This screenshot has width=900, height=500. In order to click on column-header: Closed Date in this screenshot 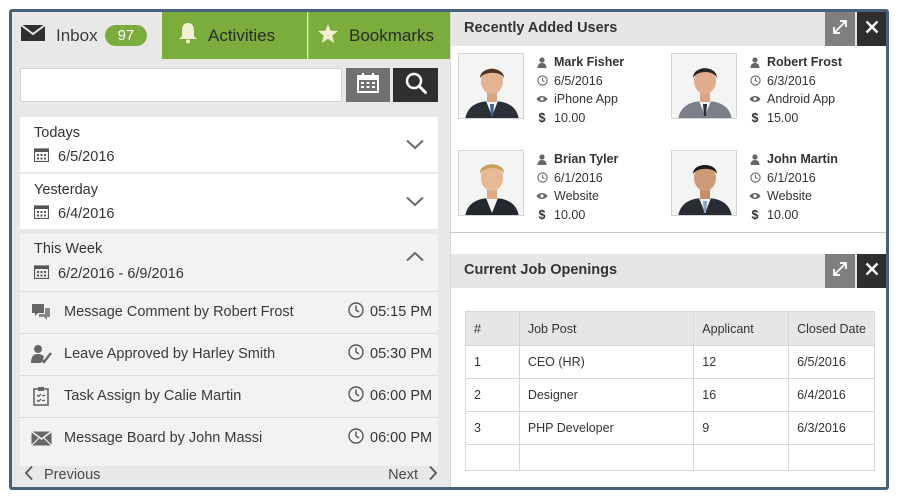, I will do `click(831, 328)`.